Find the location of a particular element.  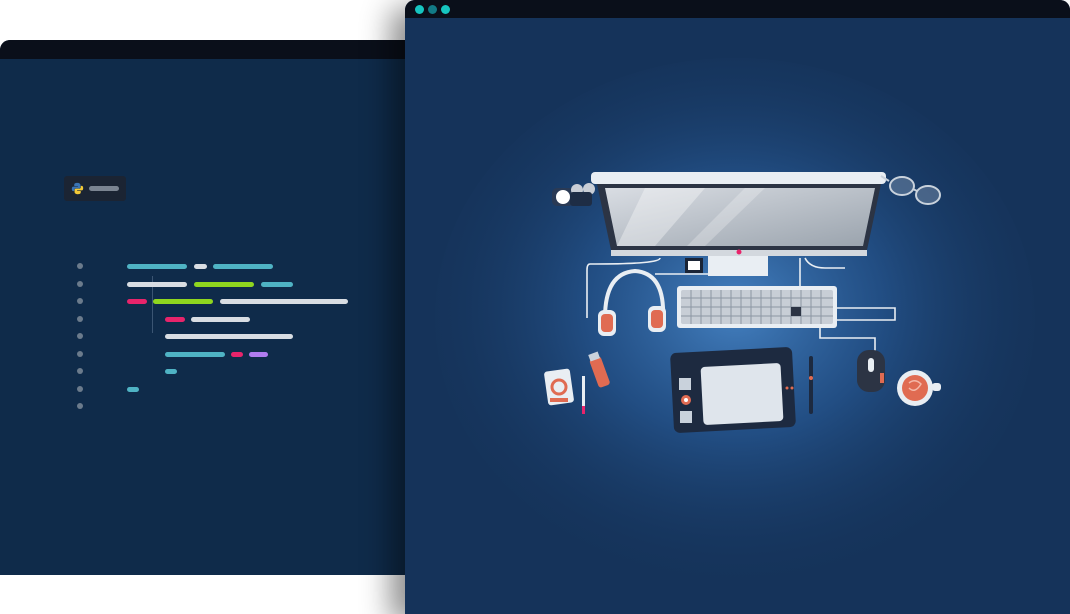

python-file-tab is located at coordinates (95, 188).